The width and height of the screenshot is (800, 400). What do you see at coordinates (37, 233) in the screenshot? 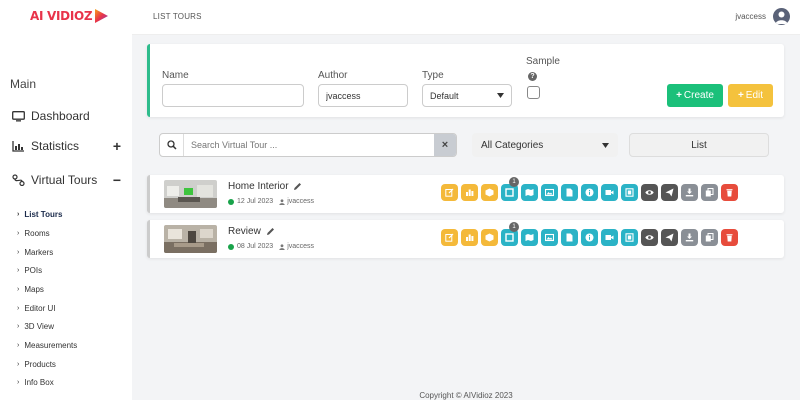
I see `sub-item-label: Rooms` at bounding box center [37, 233].